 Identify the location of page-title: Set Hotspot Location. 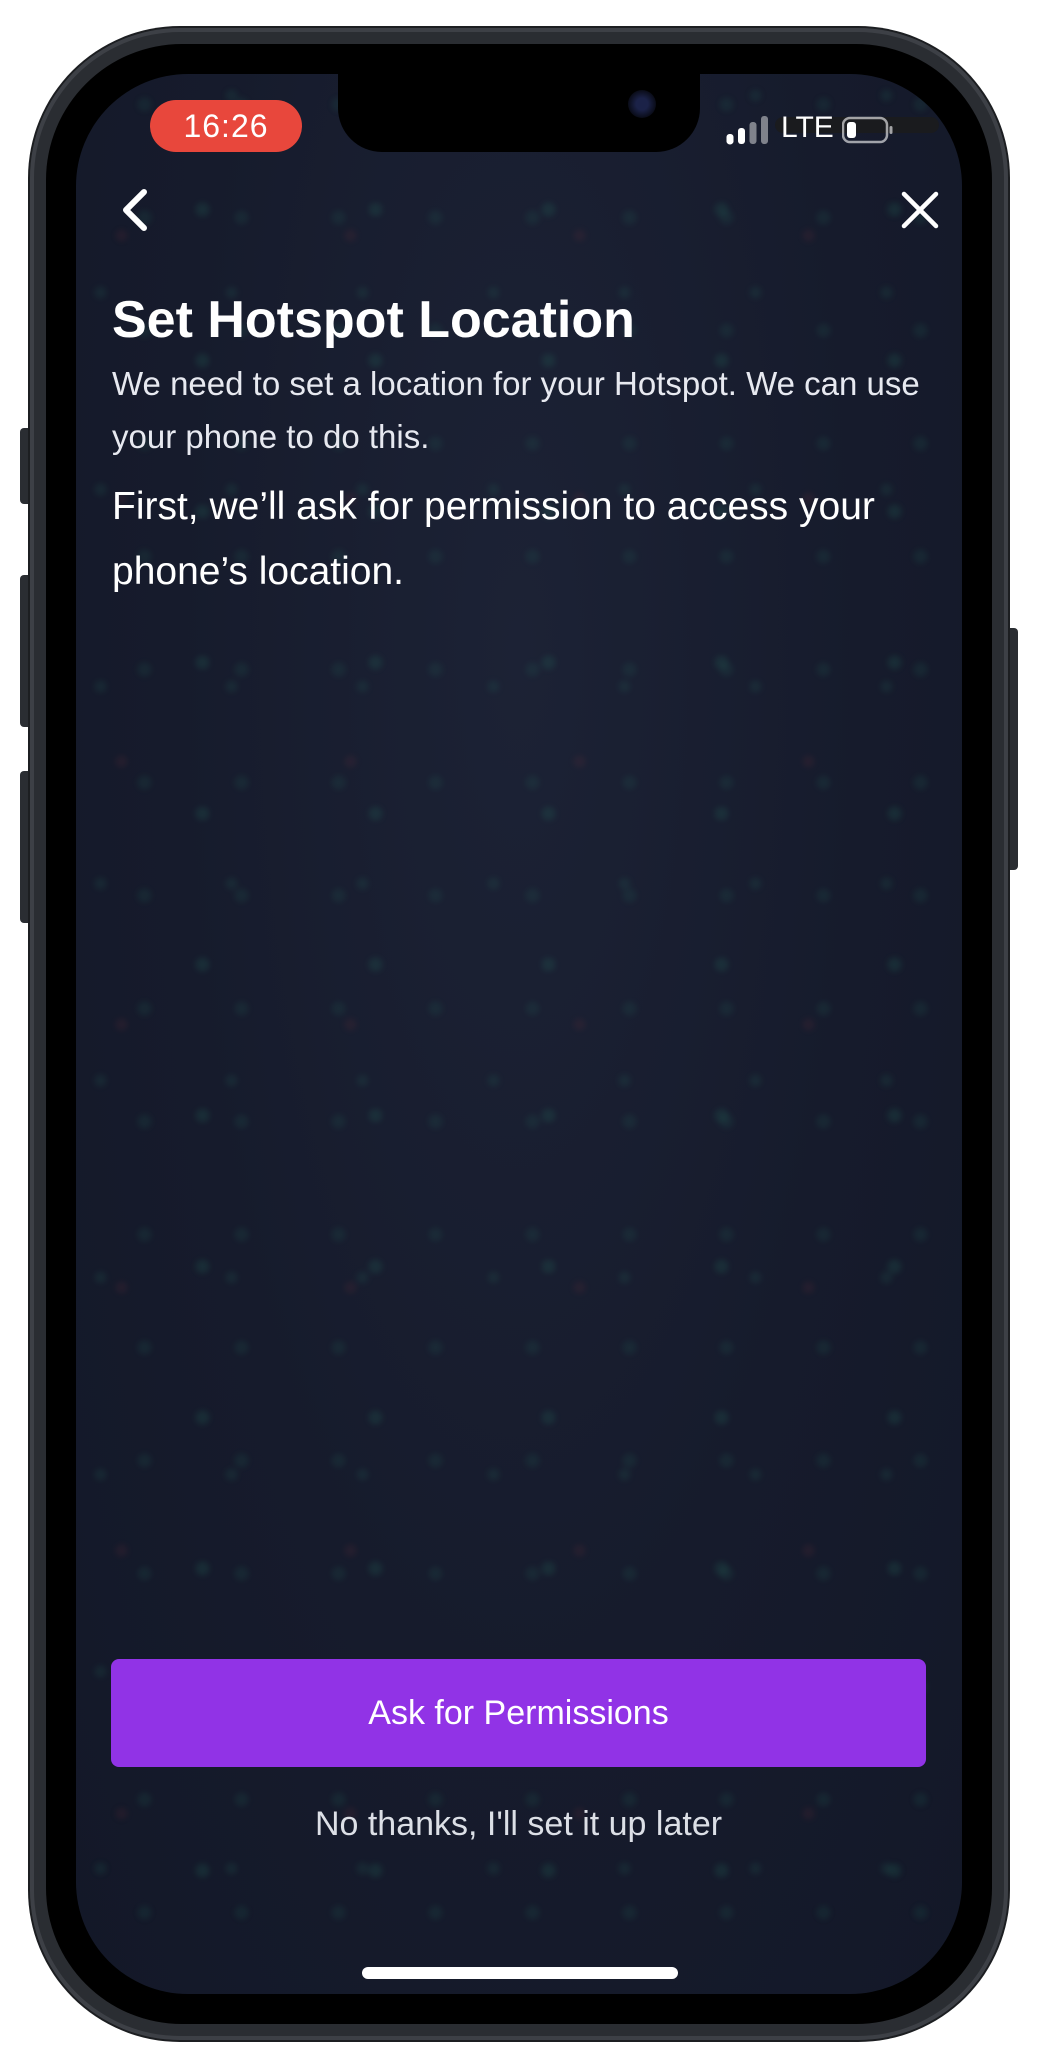
(373, 320).